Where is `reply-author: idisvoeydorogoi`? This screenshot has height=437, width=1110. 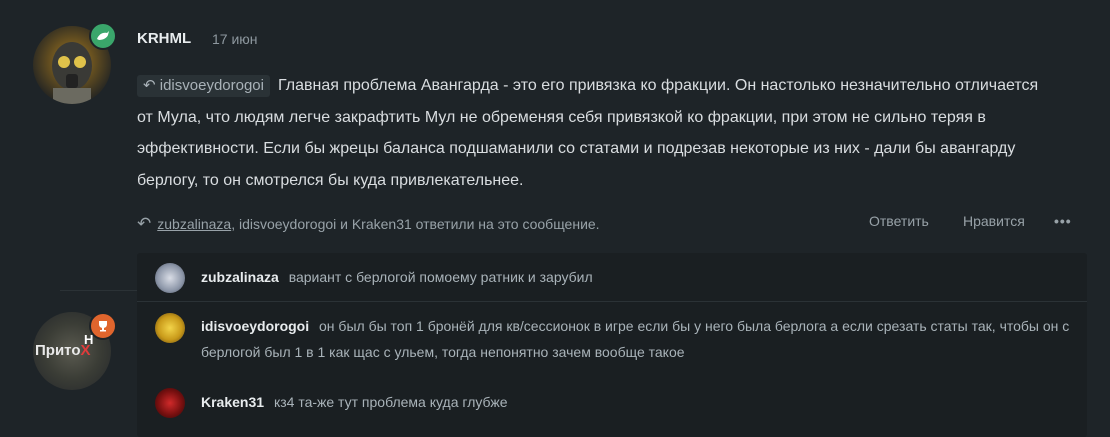 reply-author: idisvoeydorogoi is located at coordinates (255, 326).